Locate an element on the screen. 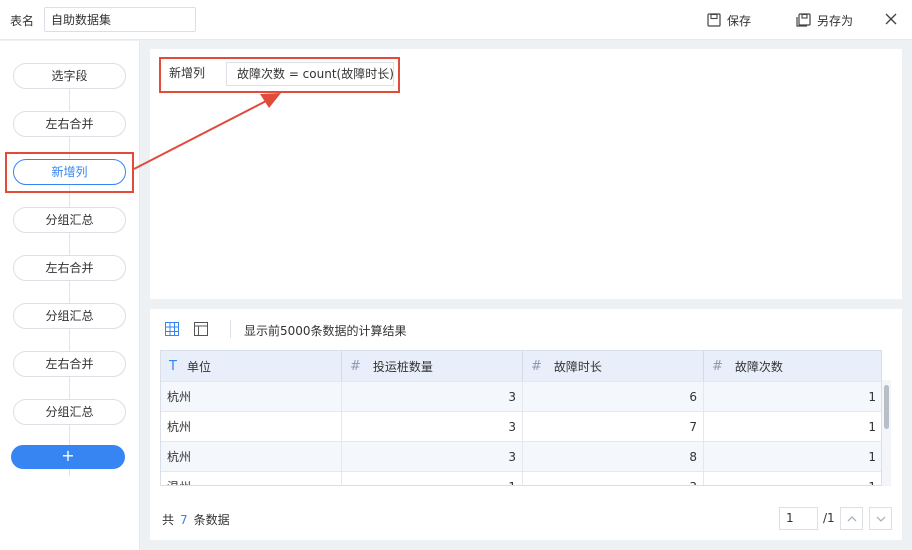 The height and width of the screenshot is (550, 912). column-header: # 故障次数 is located at coordinates (792, 366).